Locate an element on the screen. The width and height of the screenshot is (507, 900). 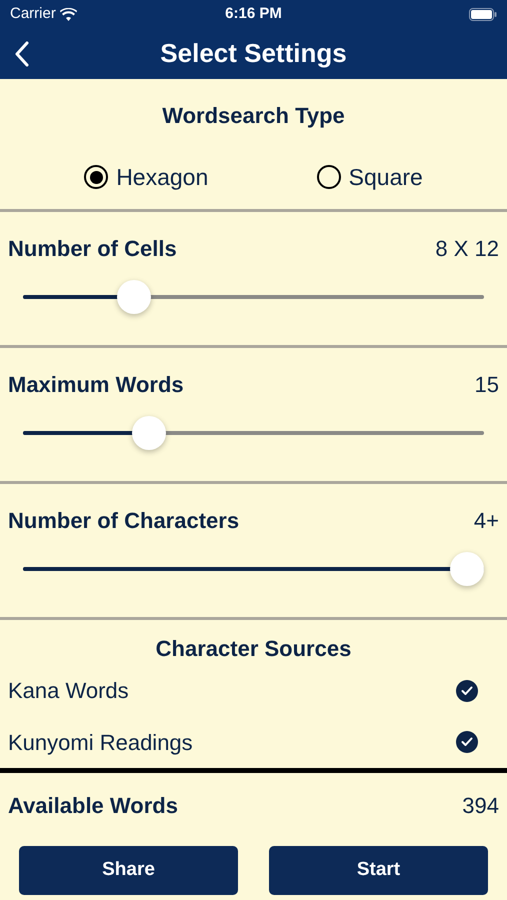
source-label: Kana Words is located at coordinates (68, 691).